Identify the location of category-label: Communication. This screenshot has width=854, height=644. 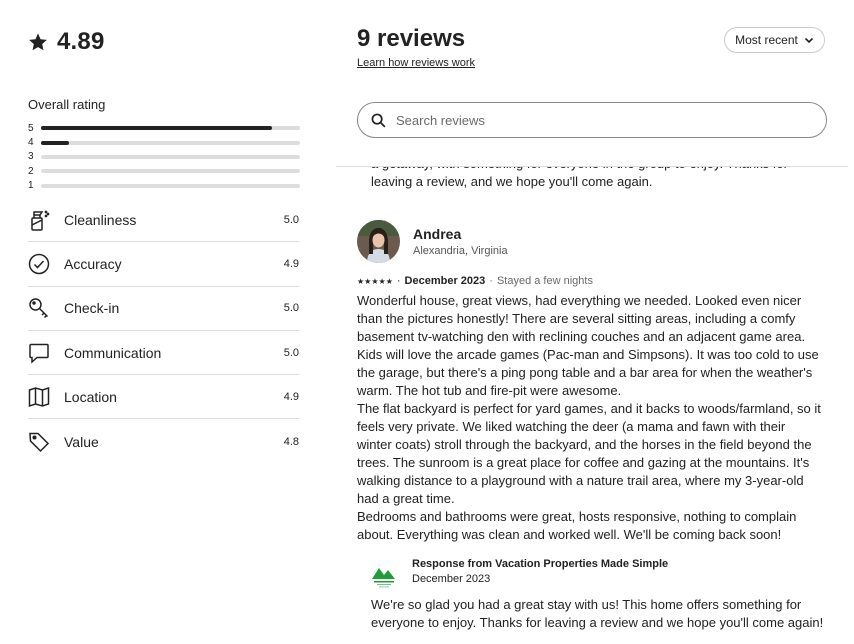
(113, 352).